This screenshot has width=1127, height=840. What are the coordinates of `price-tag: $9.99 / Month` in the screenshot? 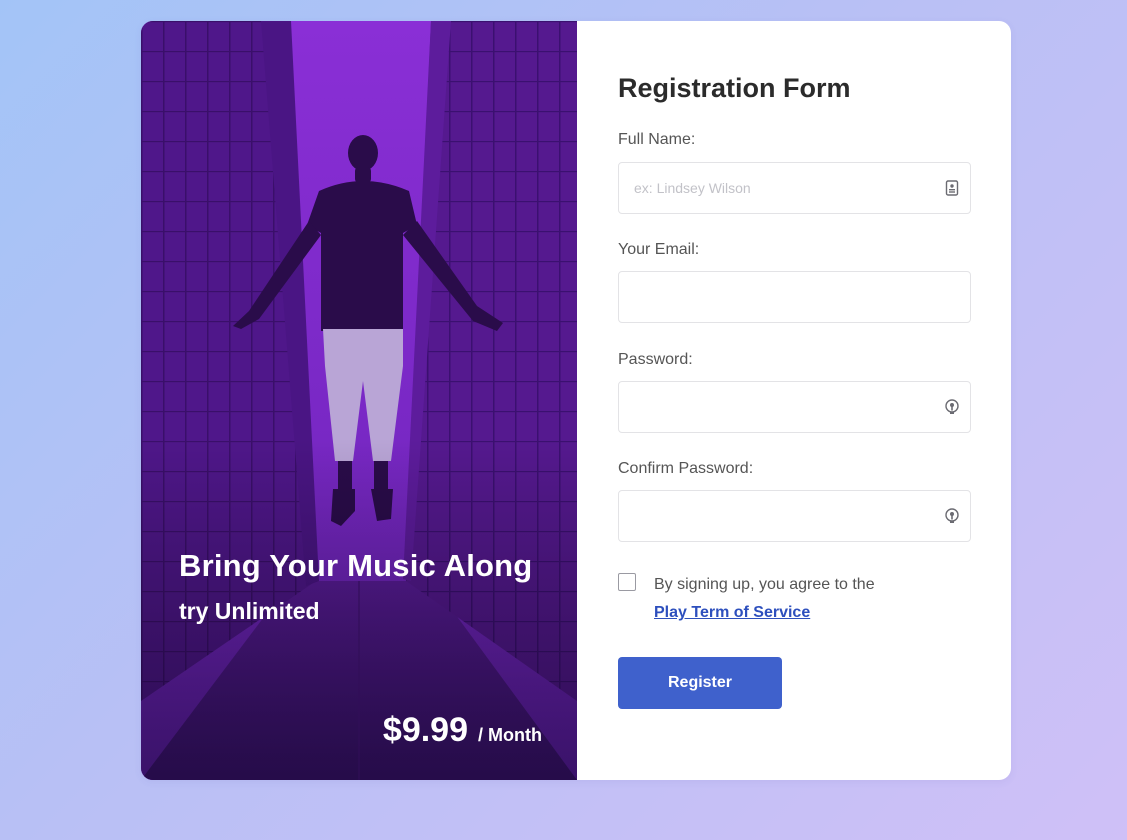 It's located at (462, 730).